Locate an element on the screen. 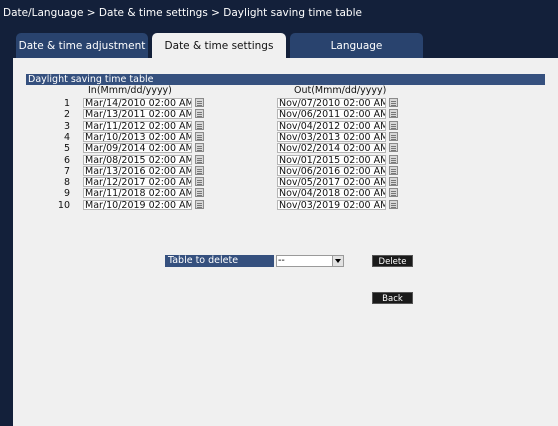  column-header-out: Out(Mmm/dd/yyyy) is located at coordinates (340, 90).